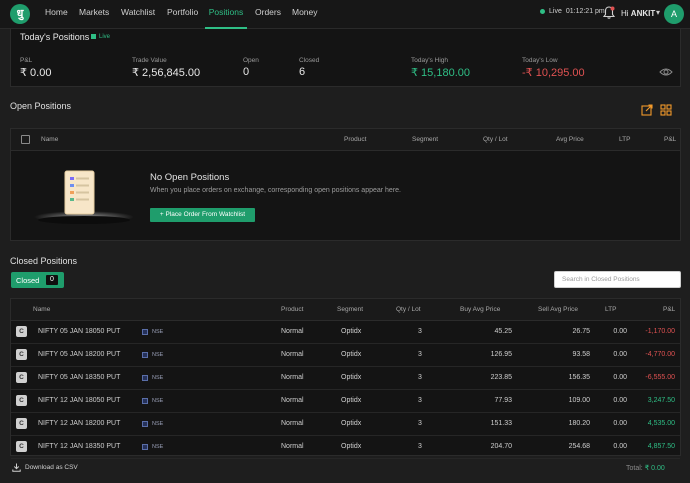  Describe the element at coordinates (674, 14) in the screenshot. I see `avatar: A` at that location.